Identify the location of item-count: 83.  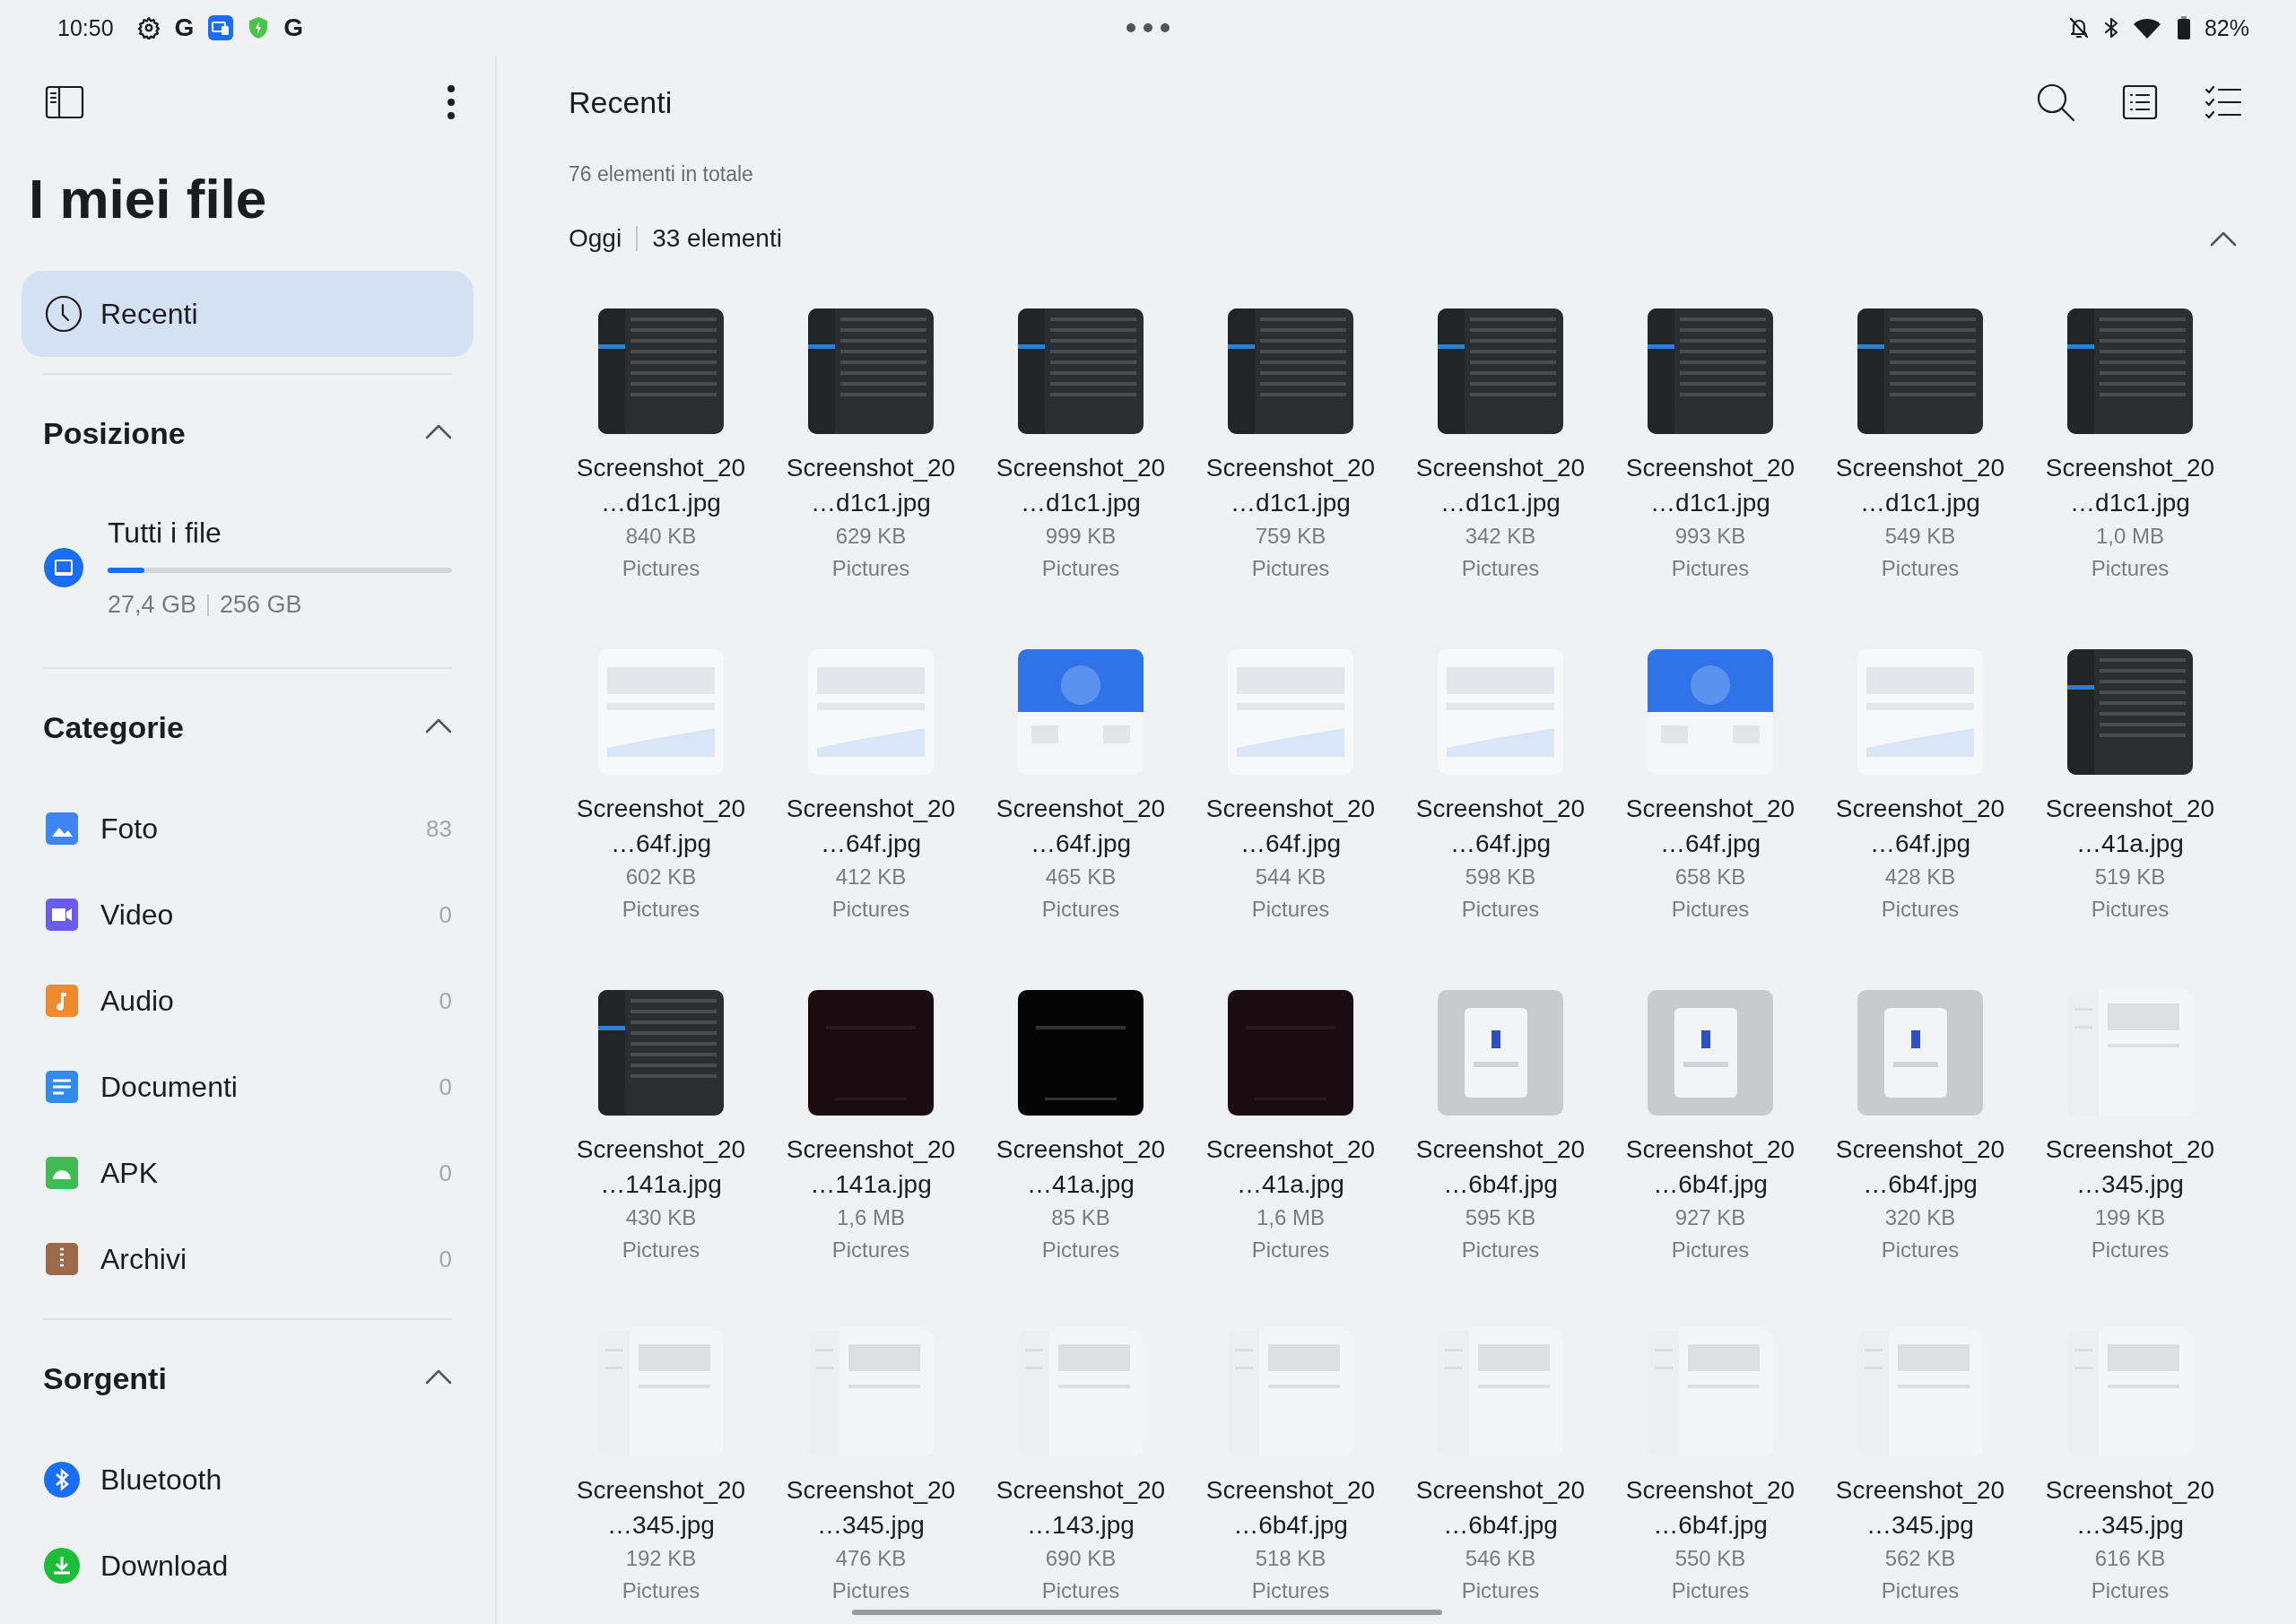
(439, 828).